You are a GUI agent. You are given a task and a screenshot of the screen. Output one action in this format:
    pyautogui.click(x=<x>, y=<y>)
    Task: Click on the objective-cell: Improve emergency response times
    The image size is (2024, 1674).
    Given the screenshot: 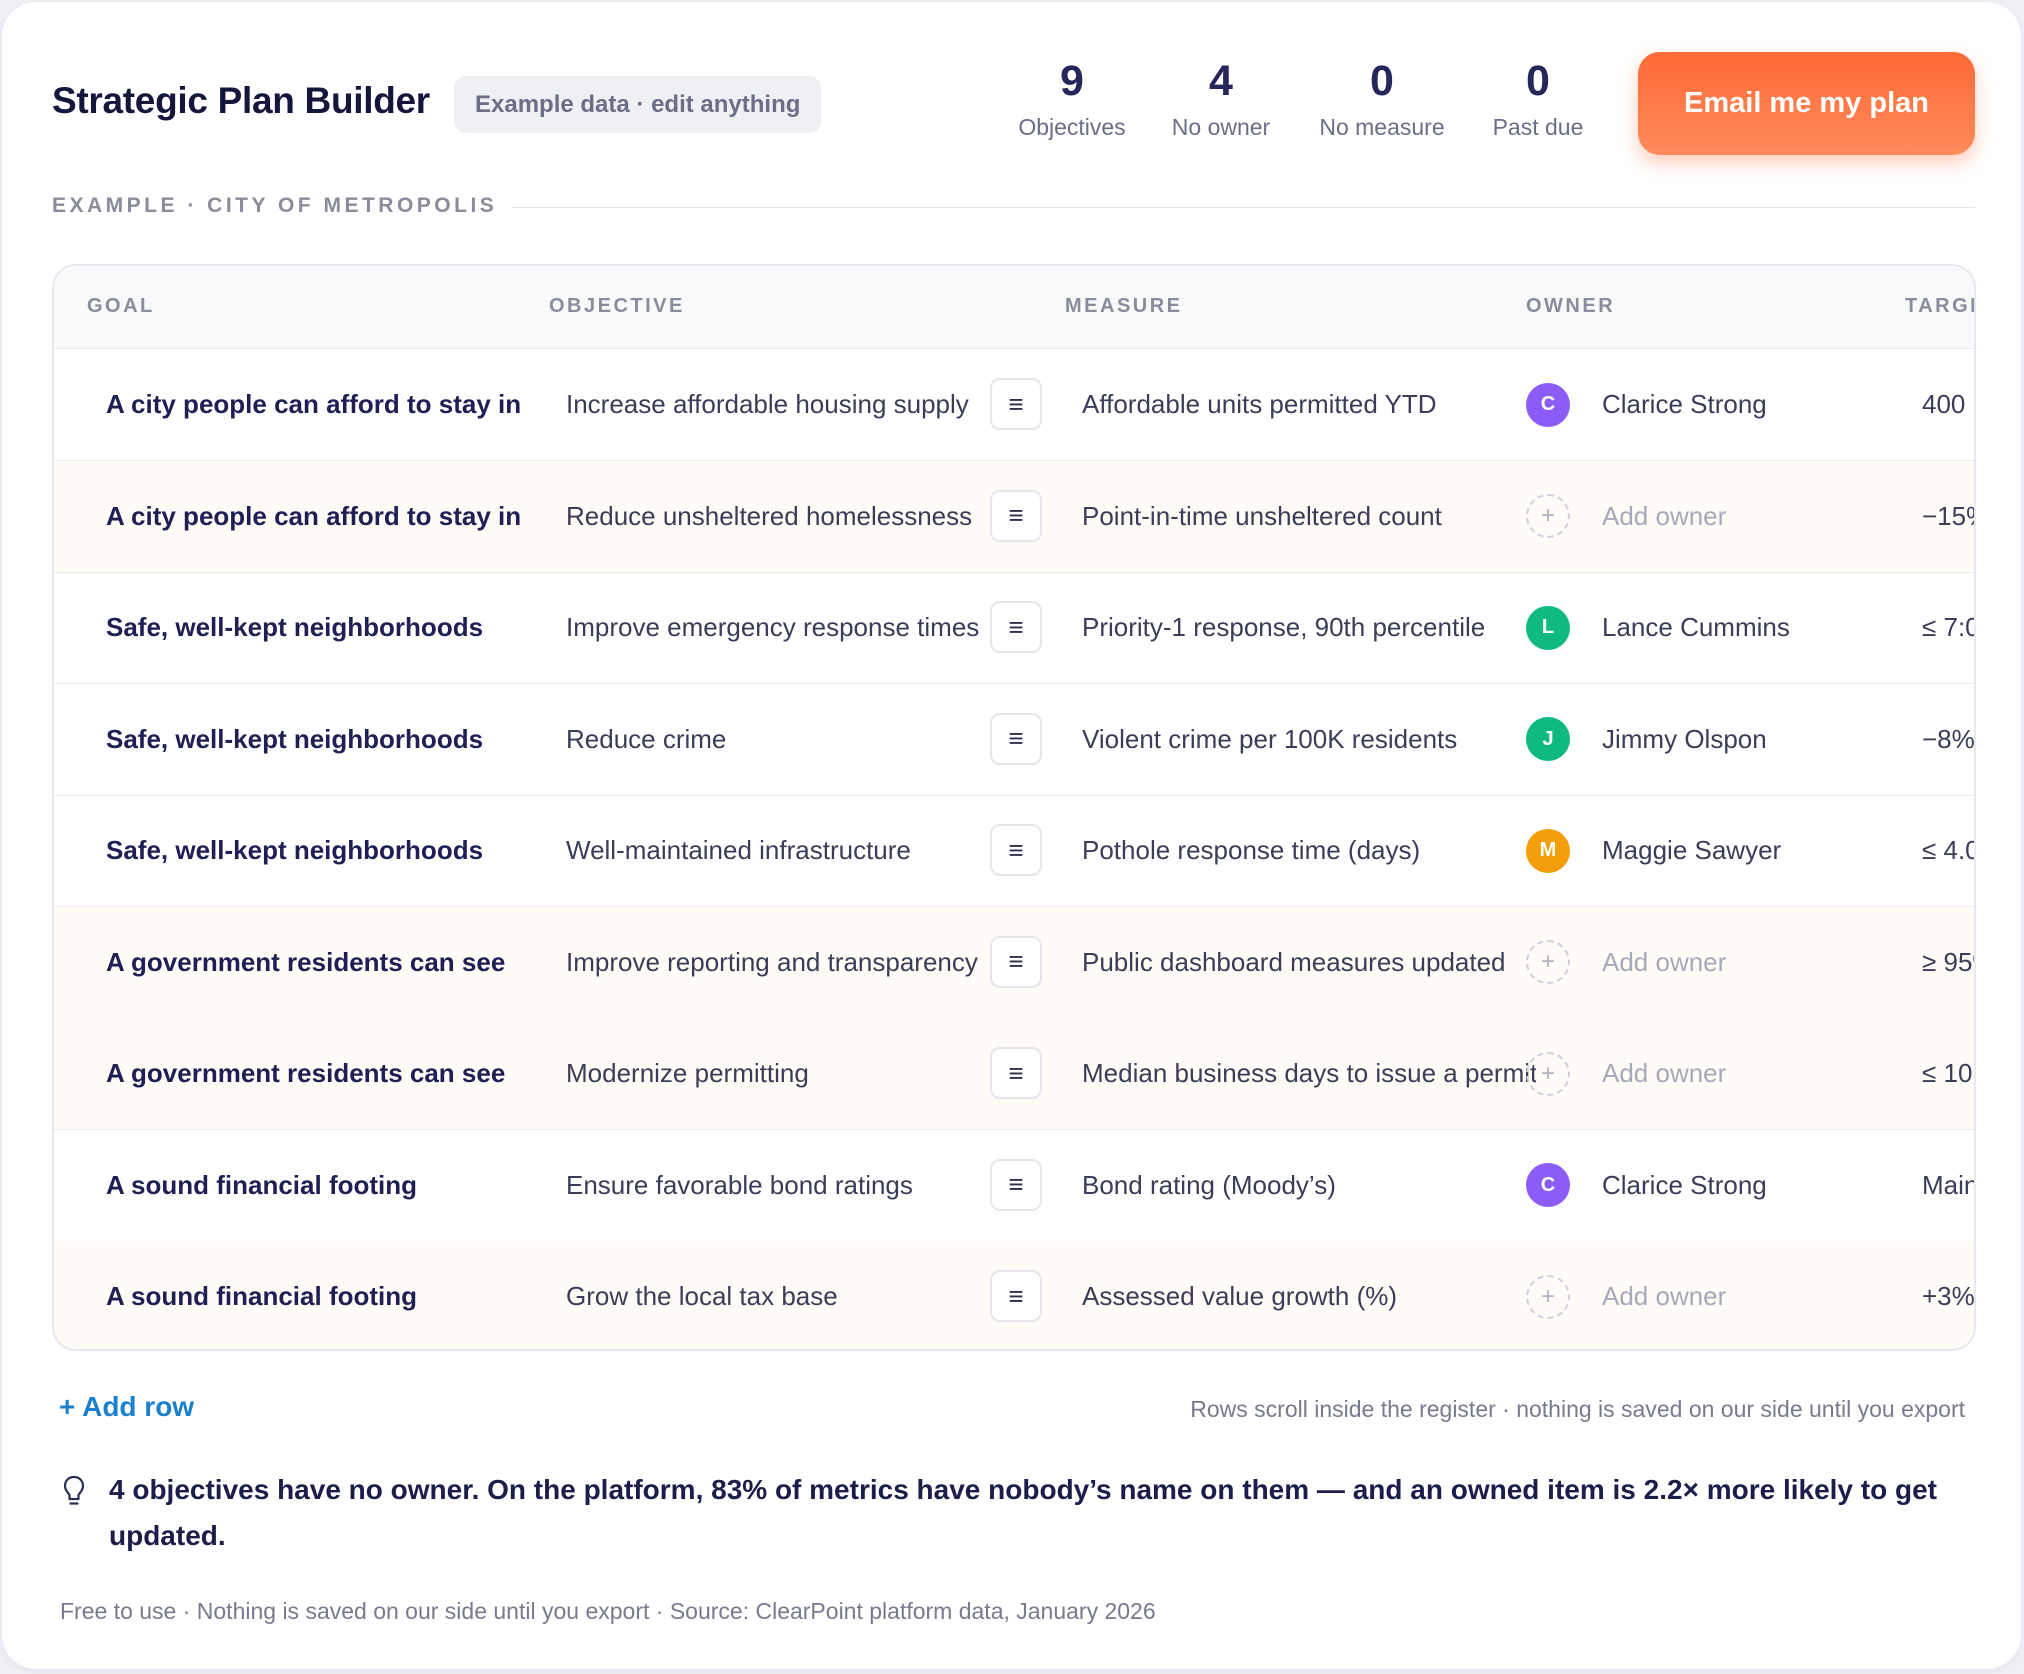 What is the action you would take?
    pyautogui.click(x=788, y=627)
    